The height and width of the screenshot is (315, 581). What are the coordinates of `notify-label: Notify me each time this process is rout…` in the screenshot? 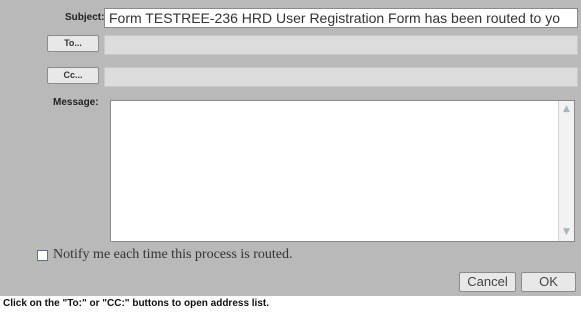 It's located at (173, 254).